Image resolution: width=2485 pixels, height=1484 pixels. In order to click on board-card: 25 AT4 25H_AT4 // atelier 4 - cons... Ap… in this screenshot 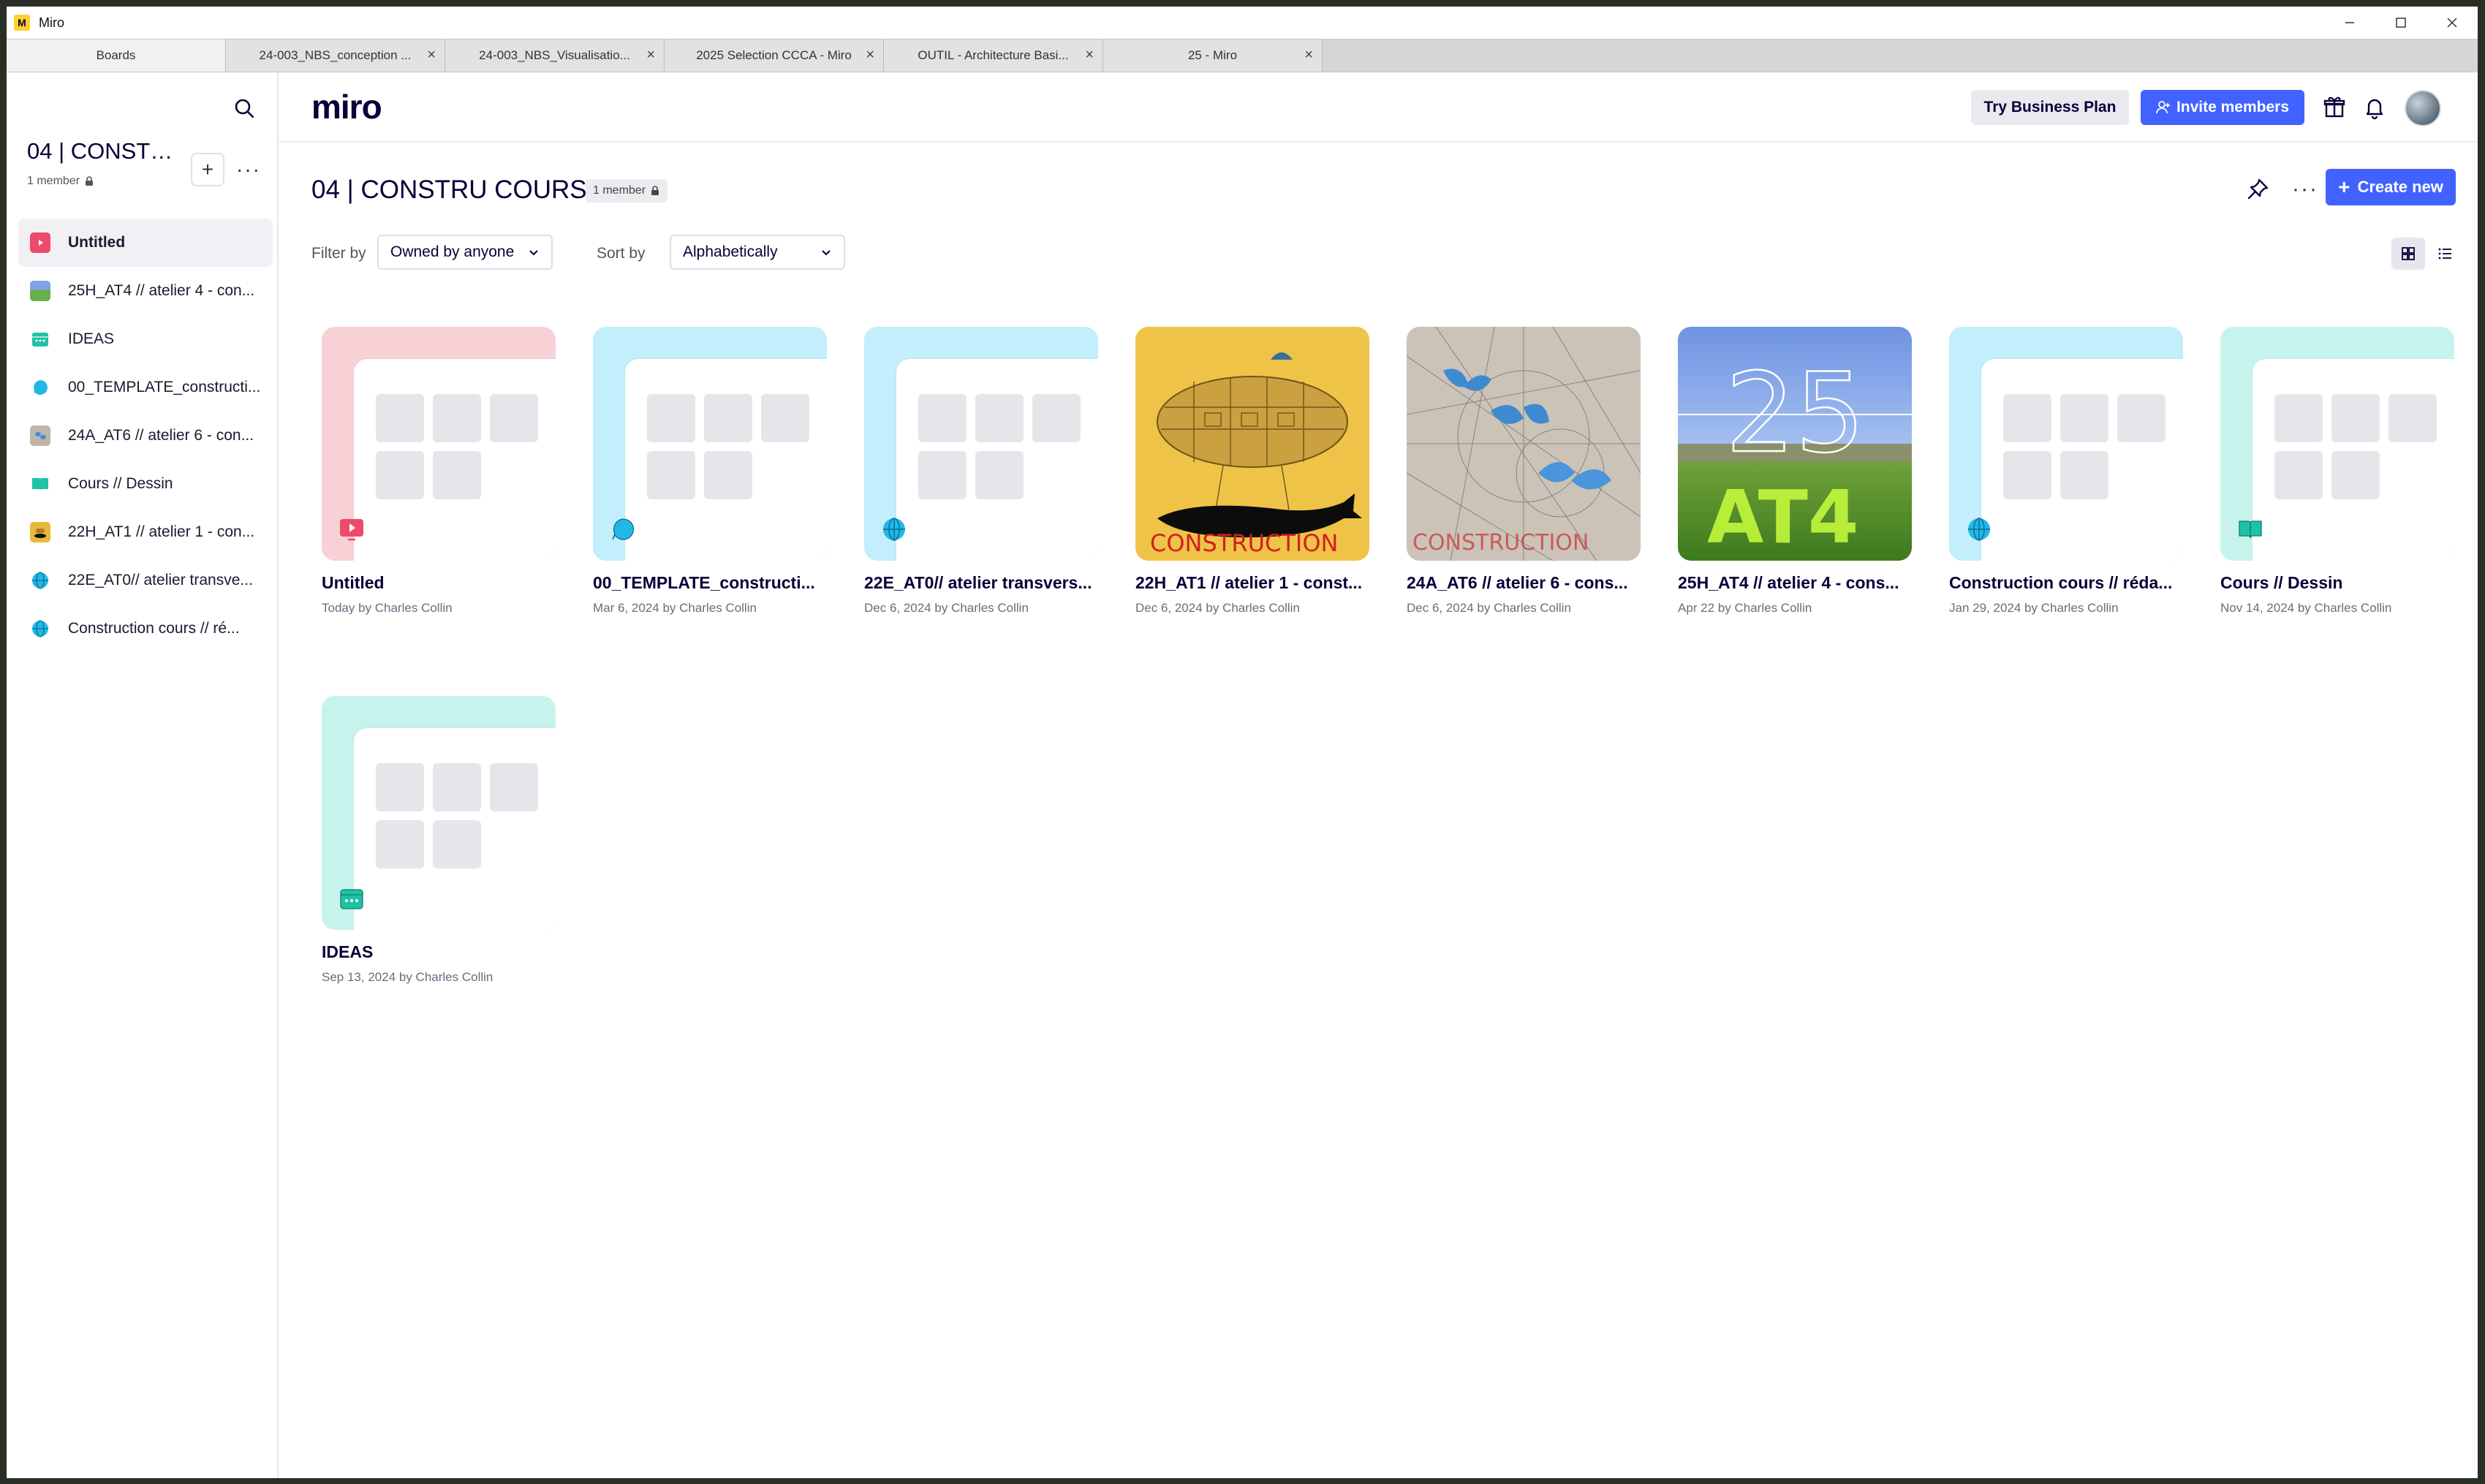, I will do `click(1795, 480)`.